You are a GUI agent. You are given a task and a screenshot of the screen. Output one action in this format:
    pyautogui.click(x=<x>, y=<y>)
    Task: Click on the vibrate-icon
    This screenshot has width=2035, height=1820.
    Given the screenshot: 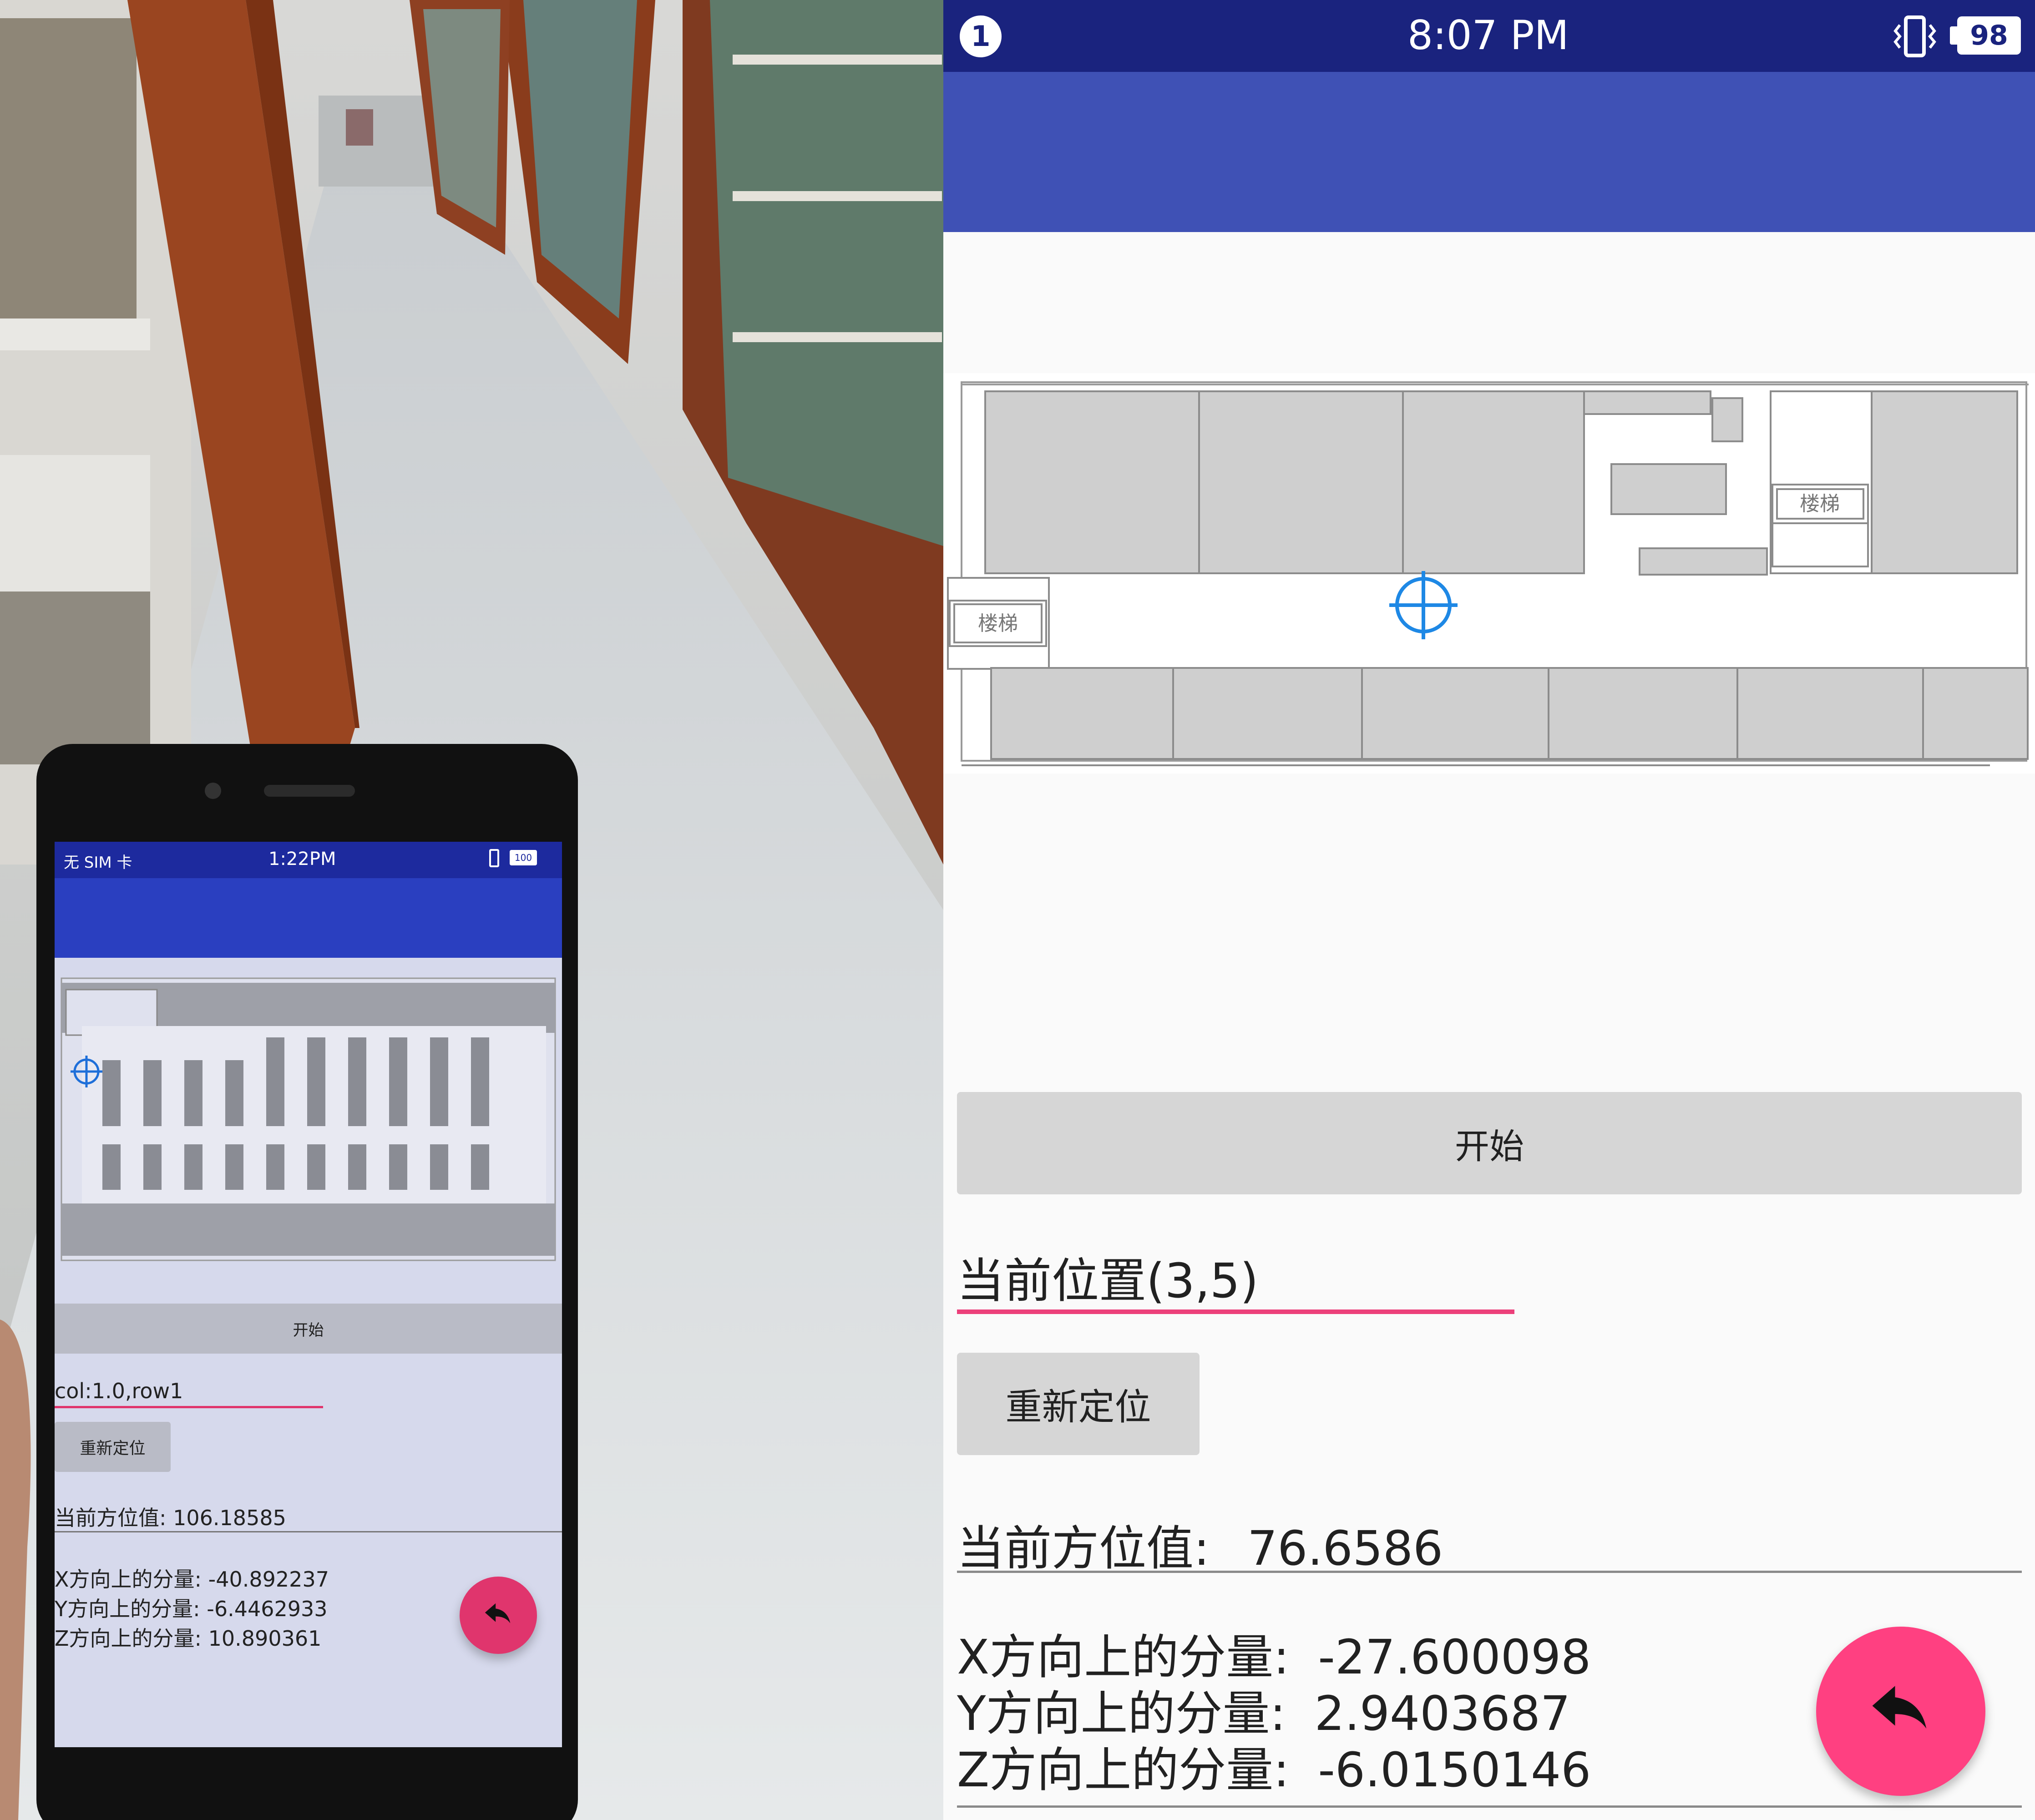 What is the action you would take?
    pyautogui.click(x=1914, y=36)
    